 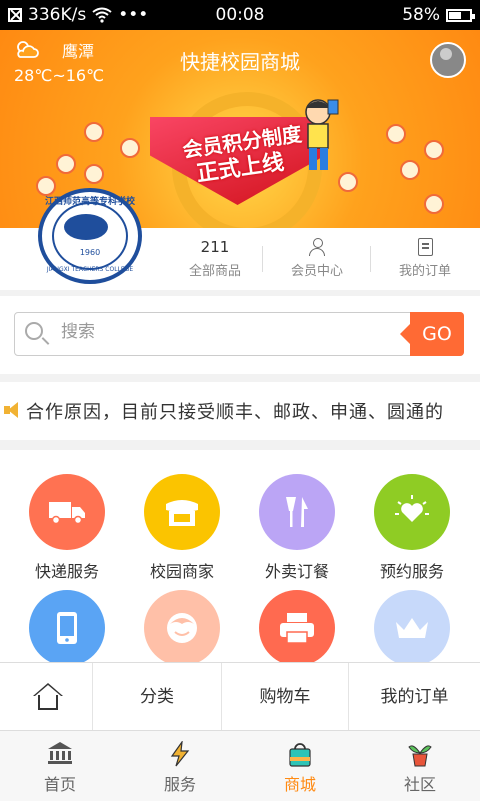 What do you see at coordinates (90, 269) in the screenshot?
I see `logo-bottom-text: JIANGXI TEACHERS COLLEGE` at bounding box center [90, 269].